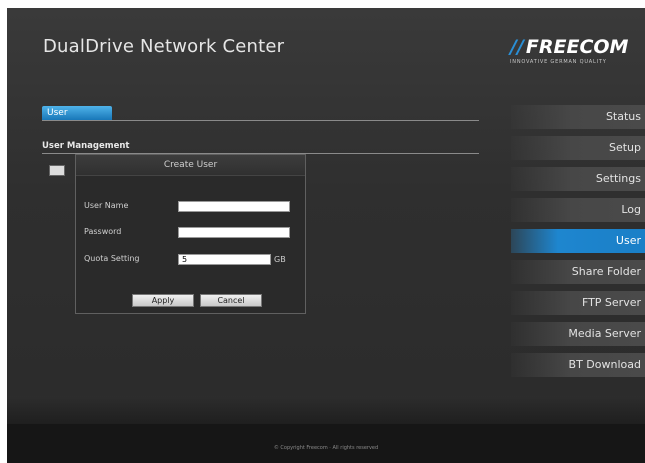  What do you see at coordinates (224, 259) in the screenshot?
I see `quota-input` at bounding box center [224, 259].